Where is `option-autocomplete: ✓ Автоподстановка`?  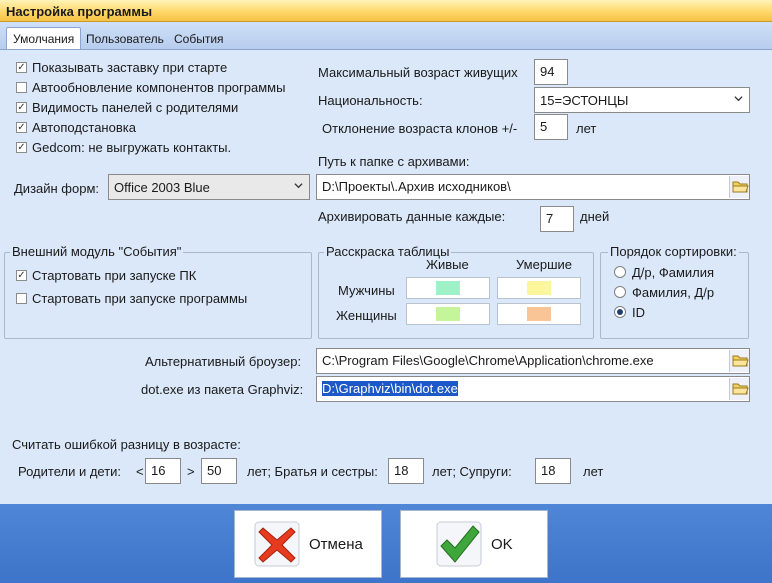
option-autocomplete: ✓ Автоподстановка is located at coordinates (76, 127).